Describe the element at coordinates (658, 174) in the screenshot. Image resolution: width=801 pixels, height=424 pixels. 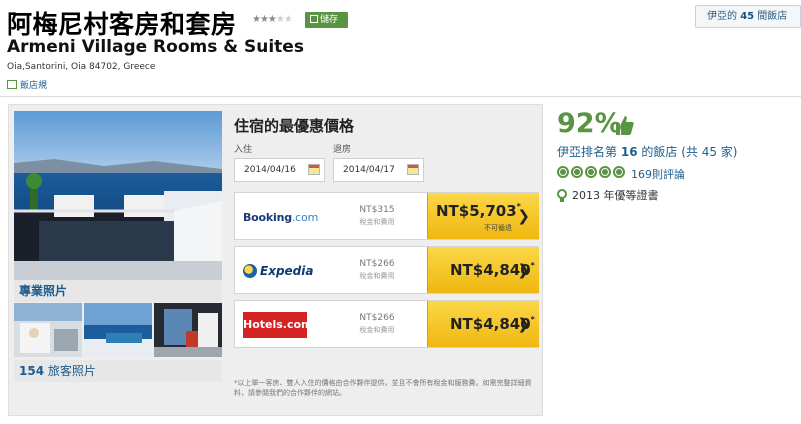
I see `reviews-link: 169則評論` at that location.